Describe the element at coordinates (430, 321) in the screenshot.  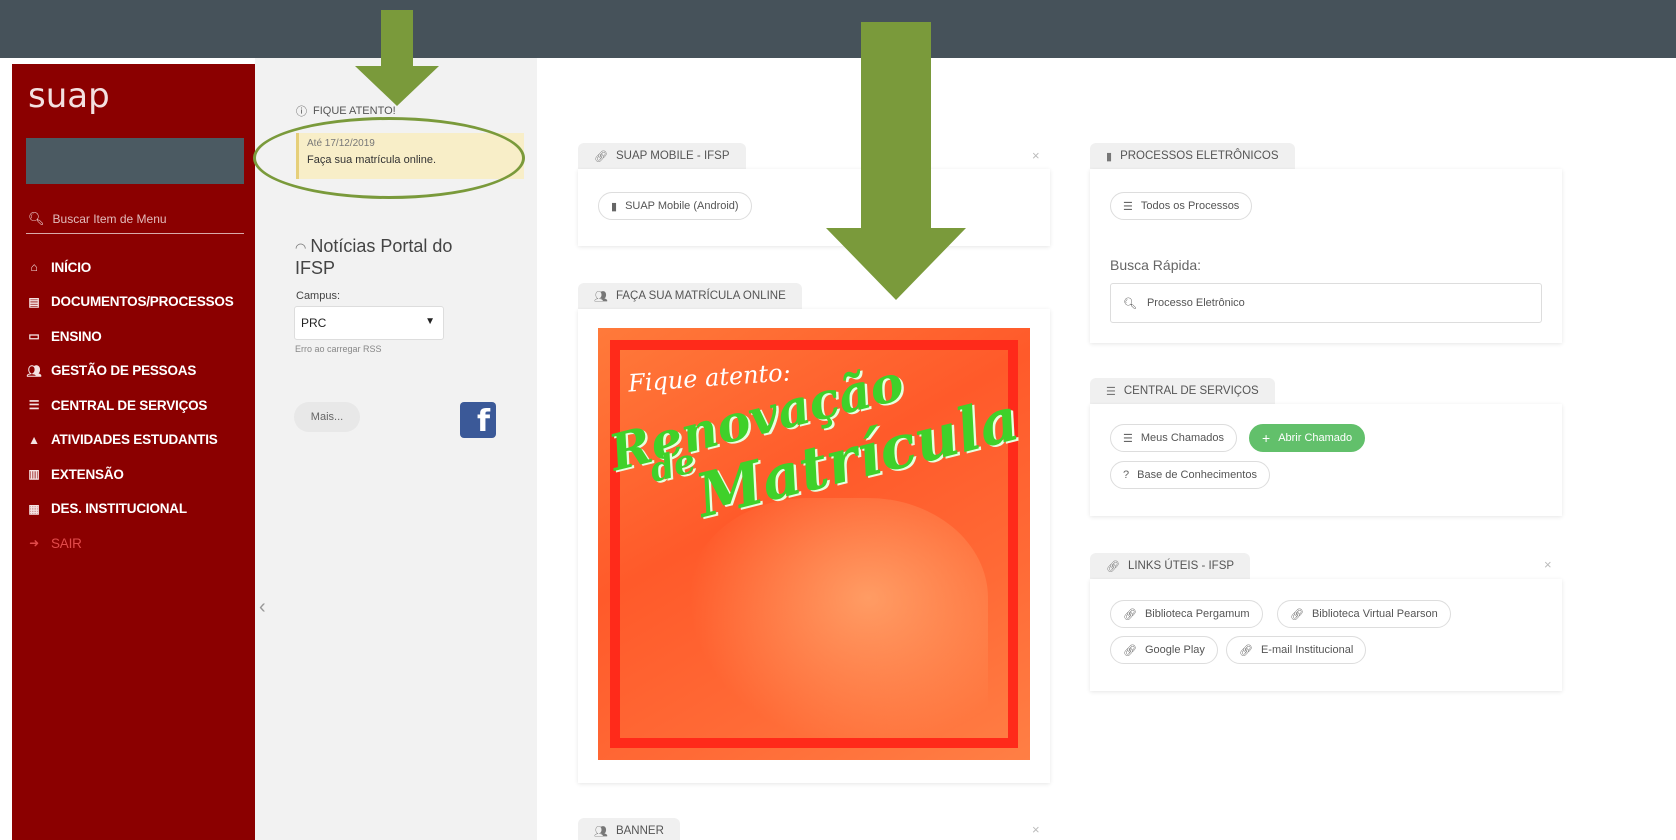
I see `caret-down-icon: ▼` at that location.